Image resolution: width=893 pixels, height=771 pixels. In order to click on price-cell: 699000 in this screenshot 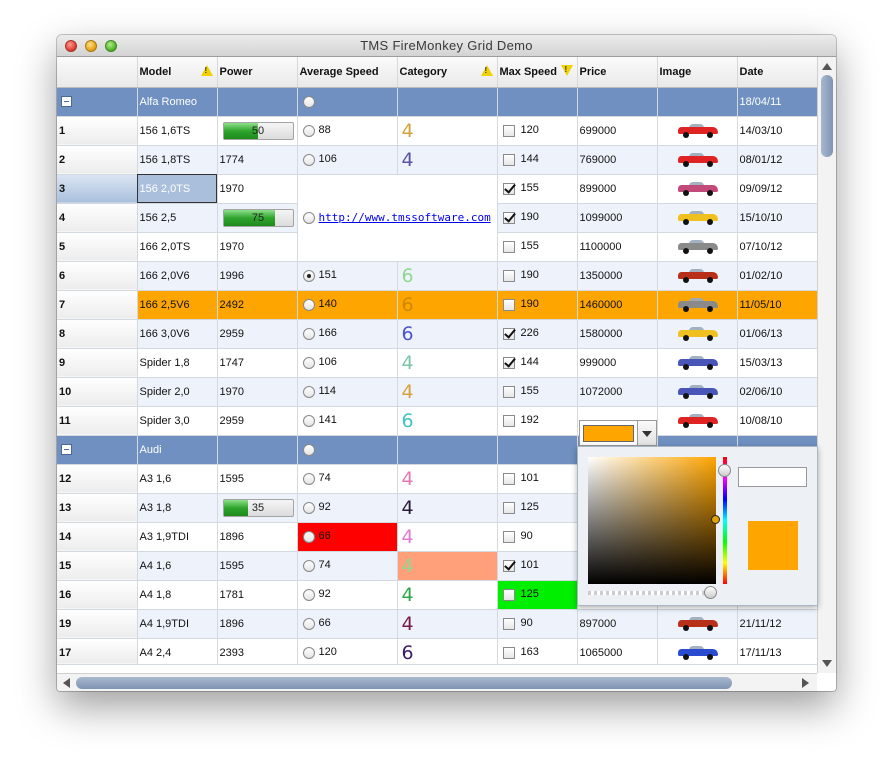, I will do `click(617, 131)`.